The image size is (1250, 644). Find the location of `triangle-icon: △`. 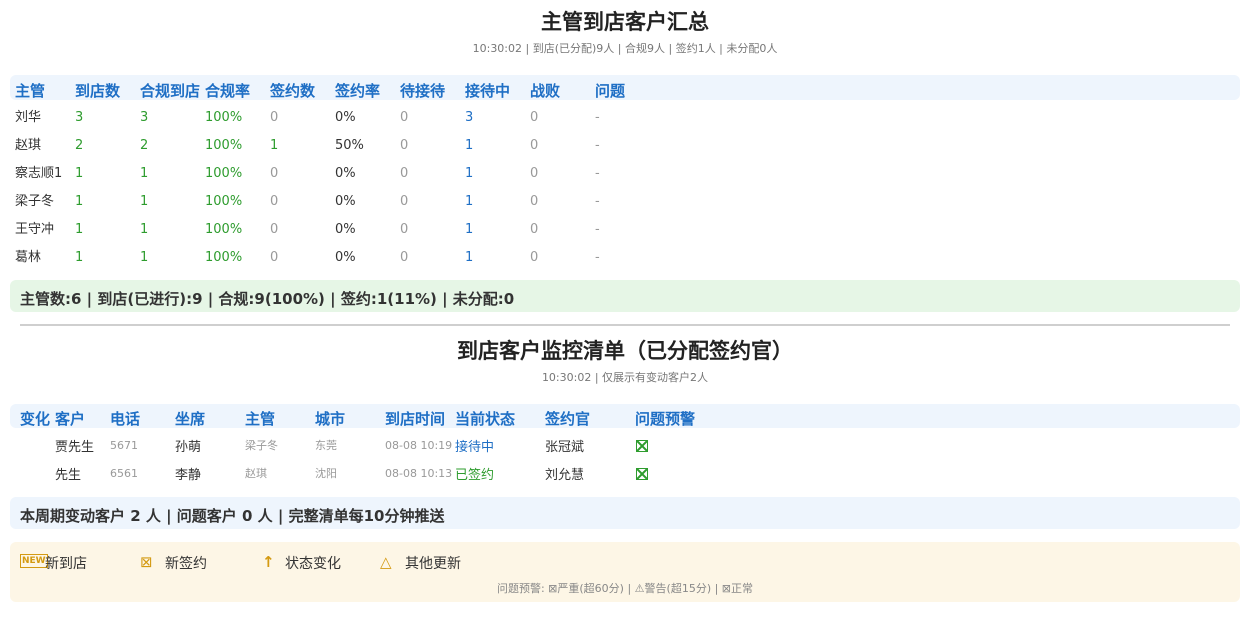

triangle-icon: △ is located at coordinates (386, 562).